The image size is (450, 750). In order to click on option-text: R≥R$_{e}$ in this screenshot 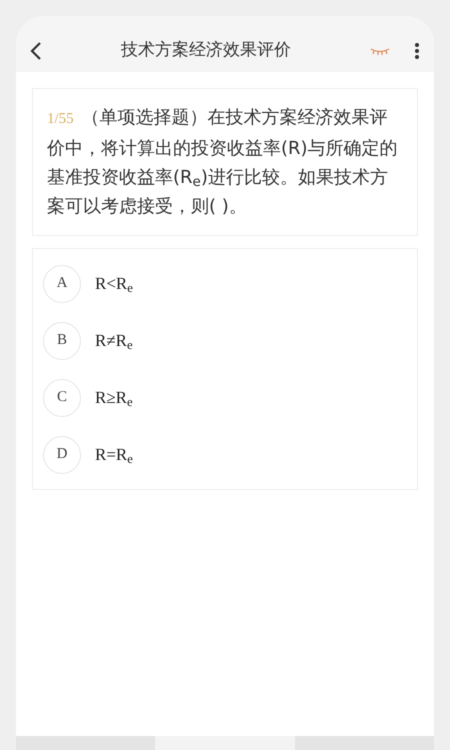, I will do `click(114, 397)`.